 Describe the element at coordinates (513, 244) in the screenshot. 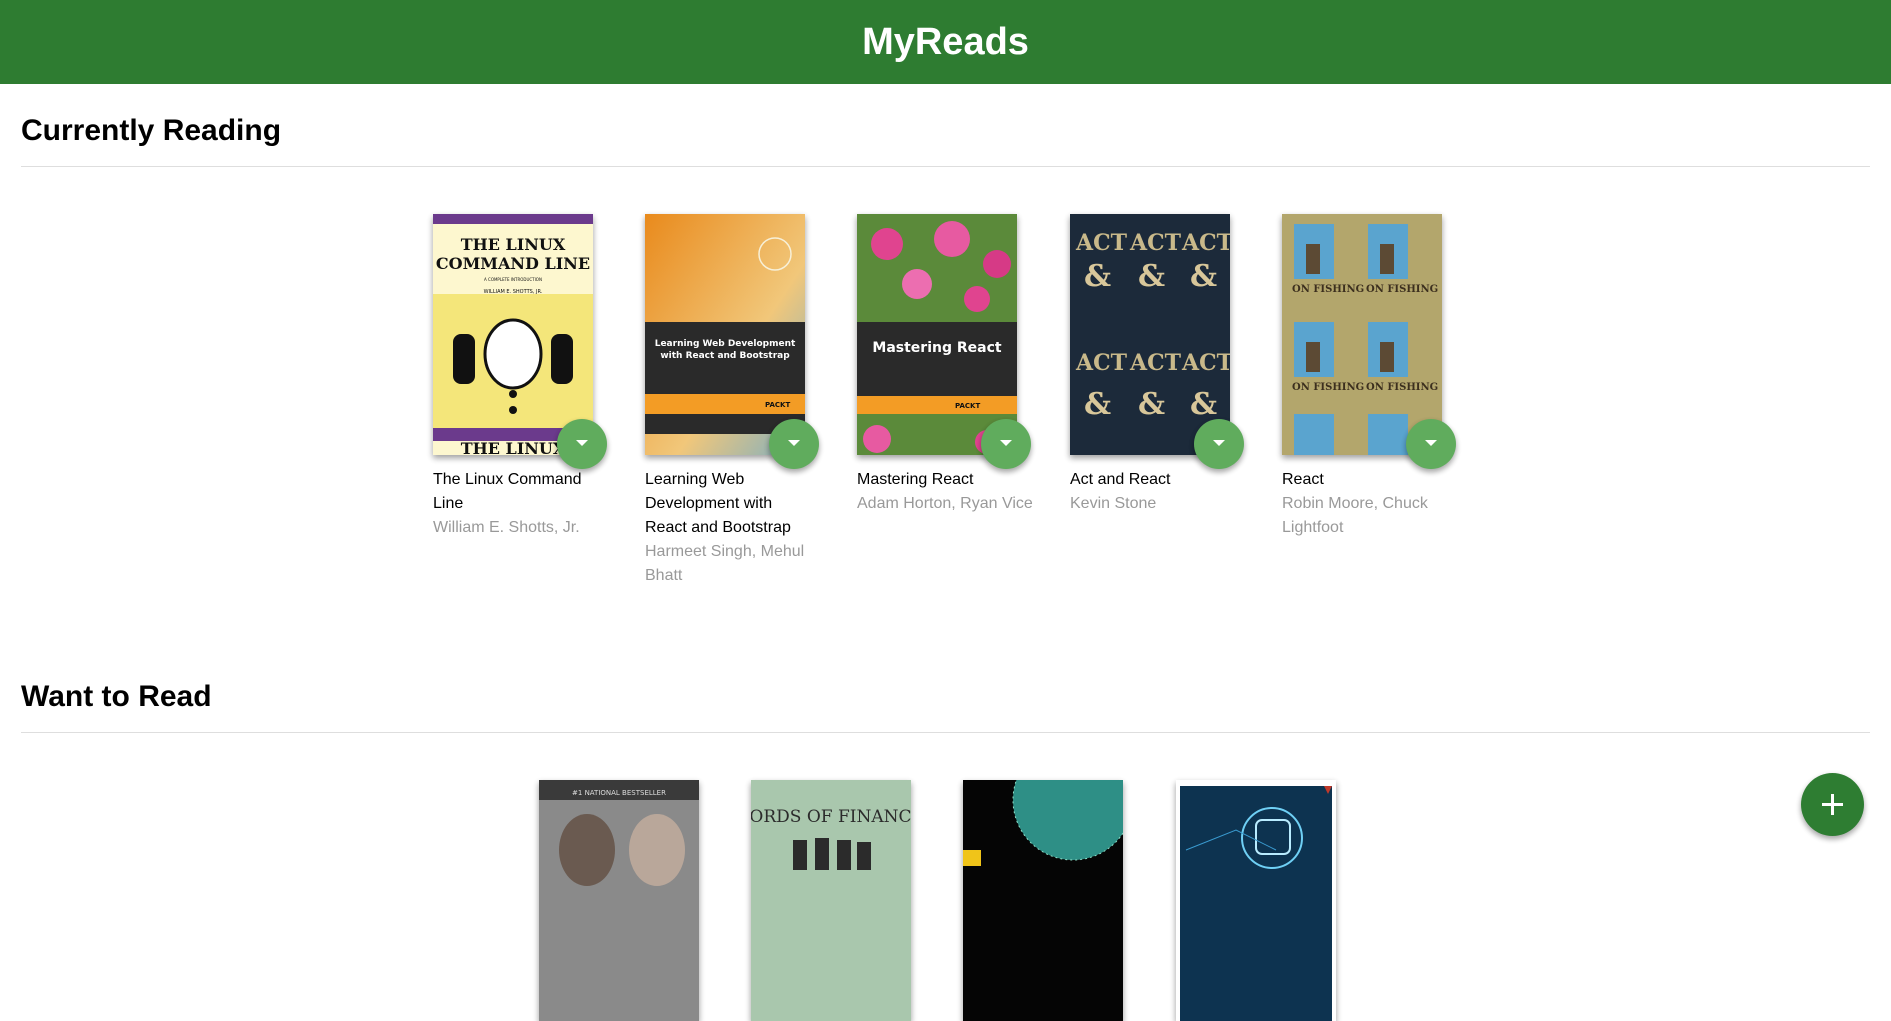

I see `cover-title-line1: THE LINUX` at that location.